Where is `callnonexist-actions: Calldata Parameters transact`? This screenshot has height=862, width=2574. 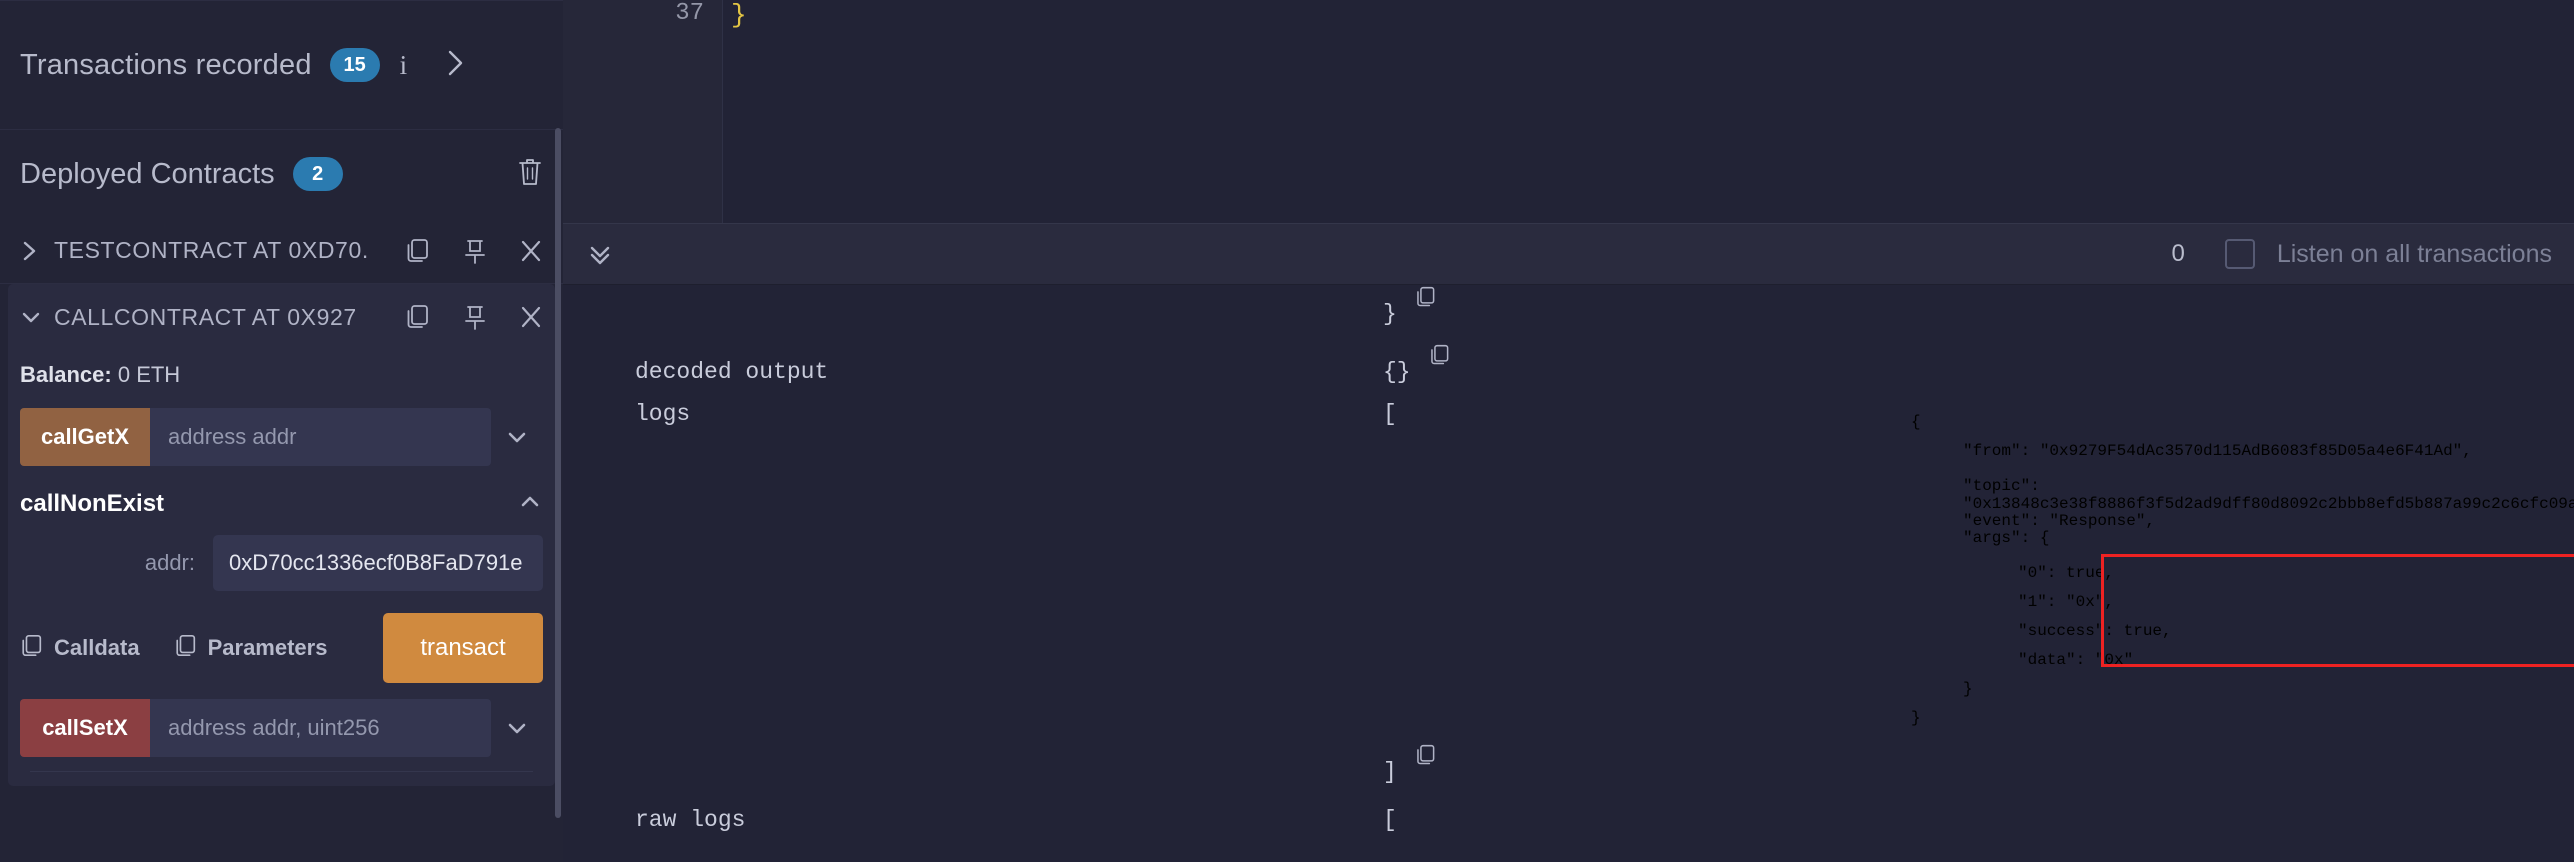
callnonexist-actions: Calldata Parameters transact is located at coordinates (281, 656).